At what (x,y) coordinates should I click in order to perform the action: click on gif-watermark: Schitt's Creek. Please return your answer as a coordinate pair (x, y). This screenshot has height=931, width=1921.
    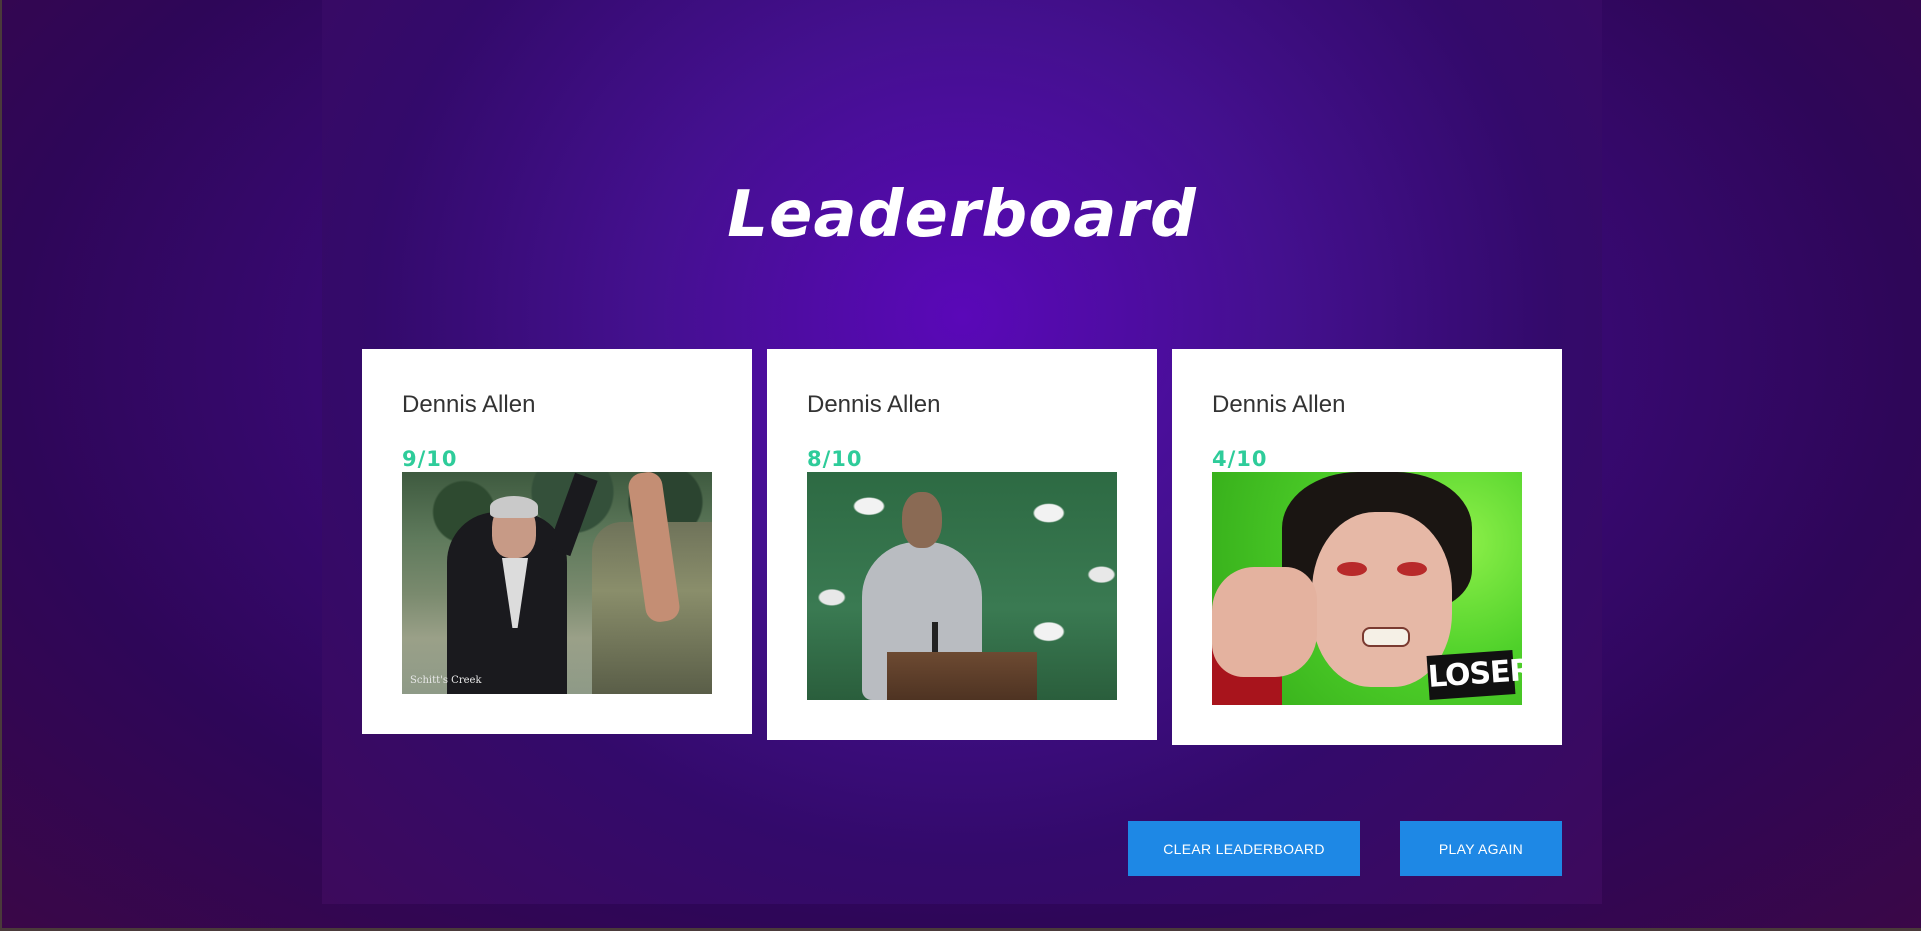
    Looking at the image, I should click on (446, 680).